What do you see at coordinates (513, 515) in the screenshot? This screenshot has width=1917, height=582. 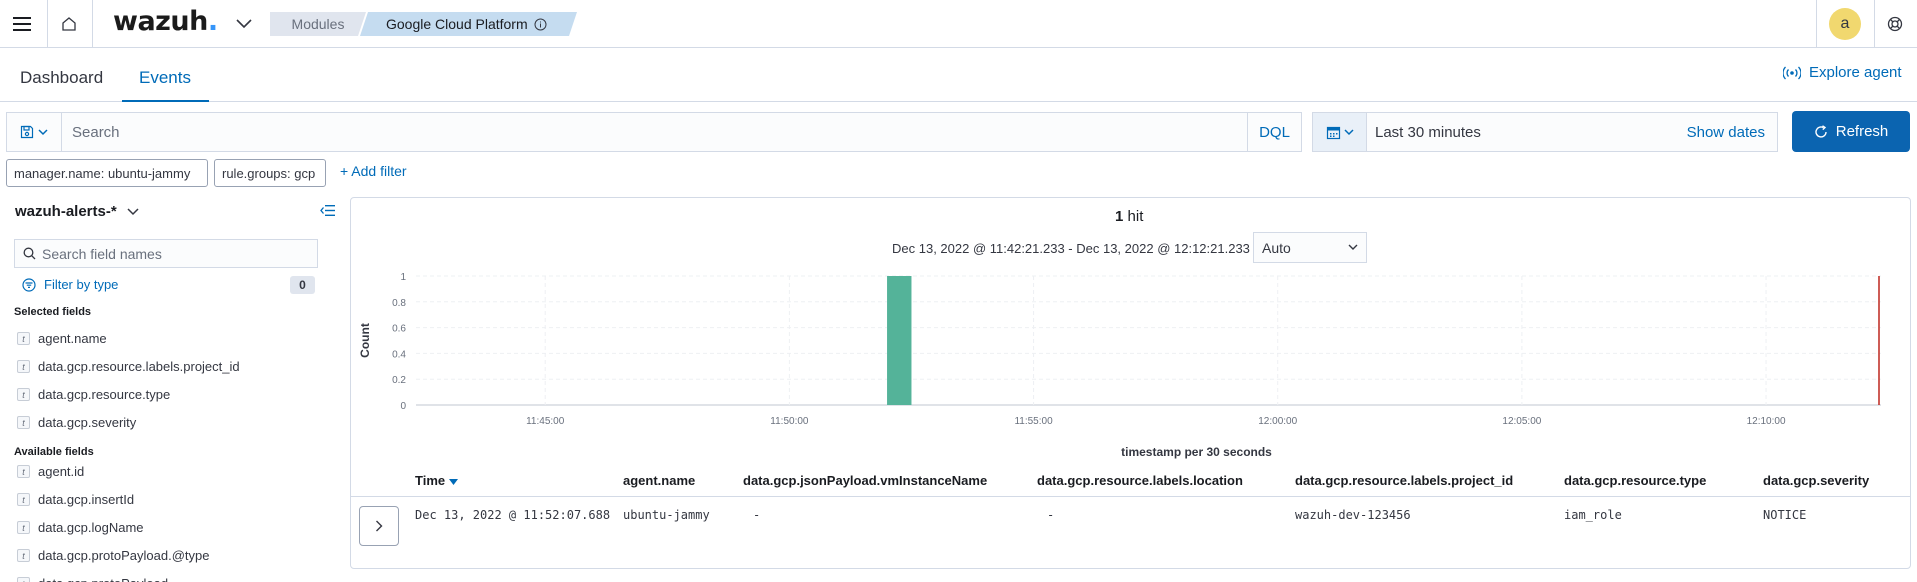 I see `table-cell: Dec 13, 2022 @ 11:52:07.688` at bounding box center [513, 515].